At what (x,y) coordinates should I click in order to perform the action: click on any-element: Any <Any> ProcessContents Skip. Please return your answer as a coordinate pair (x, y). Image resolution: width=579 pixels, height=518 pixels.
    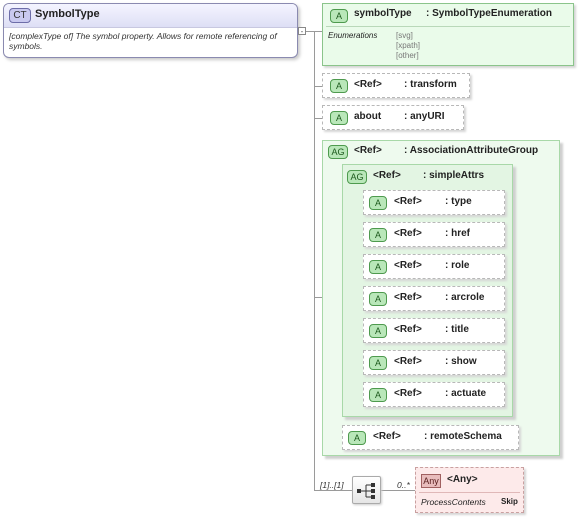
    Looking at the image, I should click on (469, 490).